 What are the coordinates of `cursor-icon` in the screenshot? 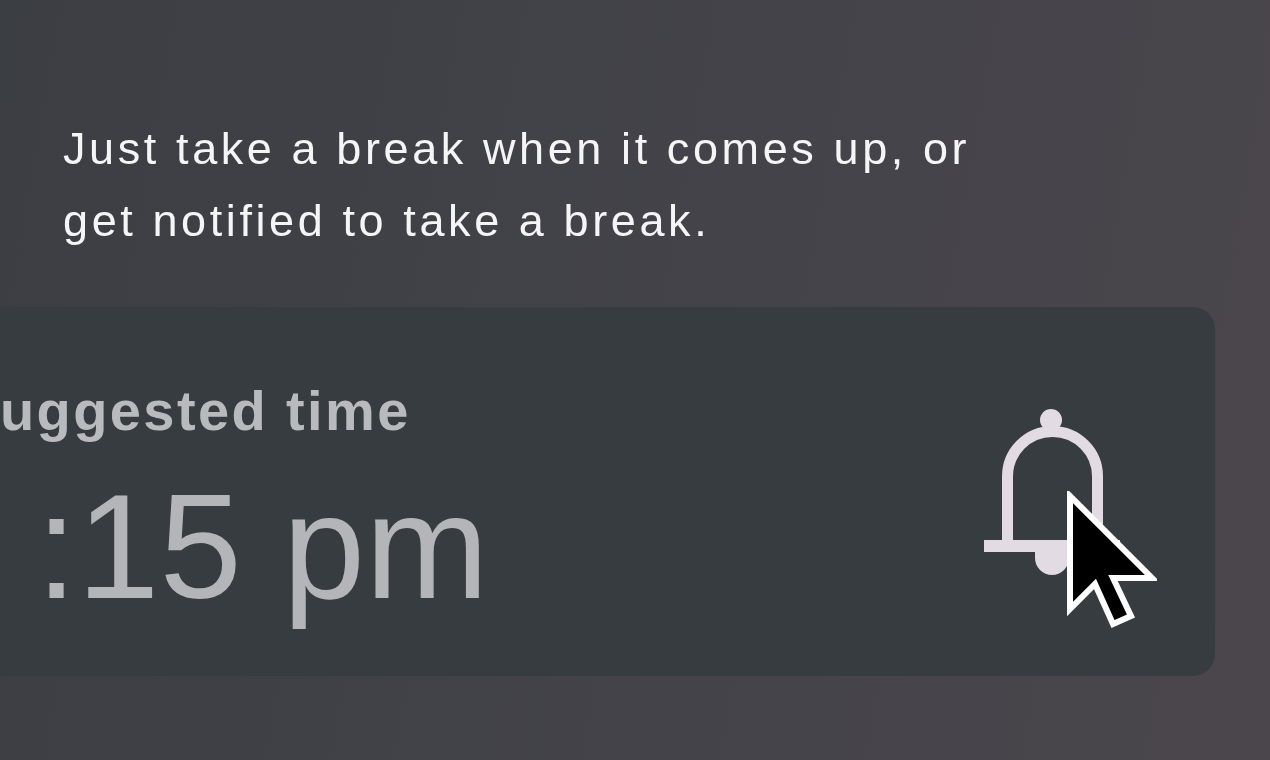 It's located at (1111, 560).